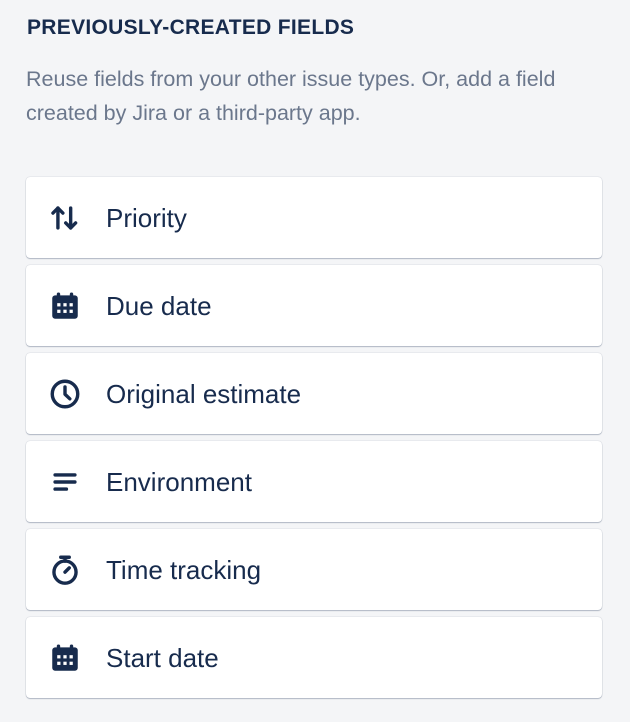 The width and height of the screenshot is (630, 722). Describe the element at coordinates (314, 481) in the screenshot. I see `field-item-environment: Environment` at that location.